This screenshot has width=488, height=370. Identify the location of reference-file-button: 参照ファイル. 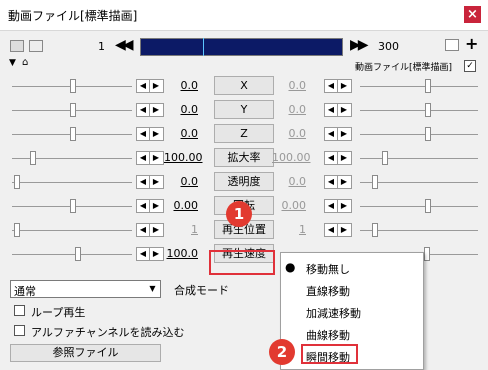
(85, 353).